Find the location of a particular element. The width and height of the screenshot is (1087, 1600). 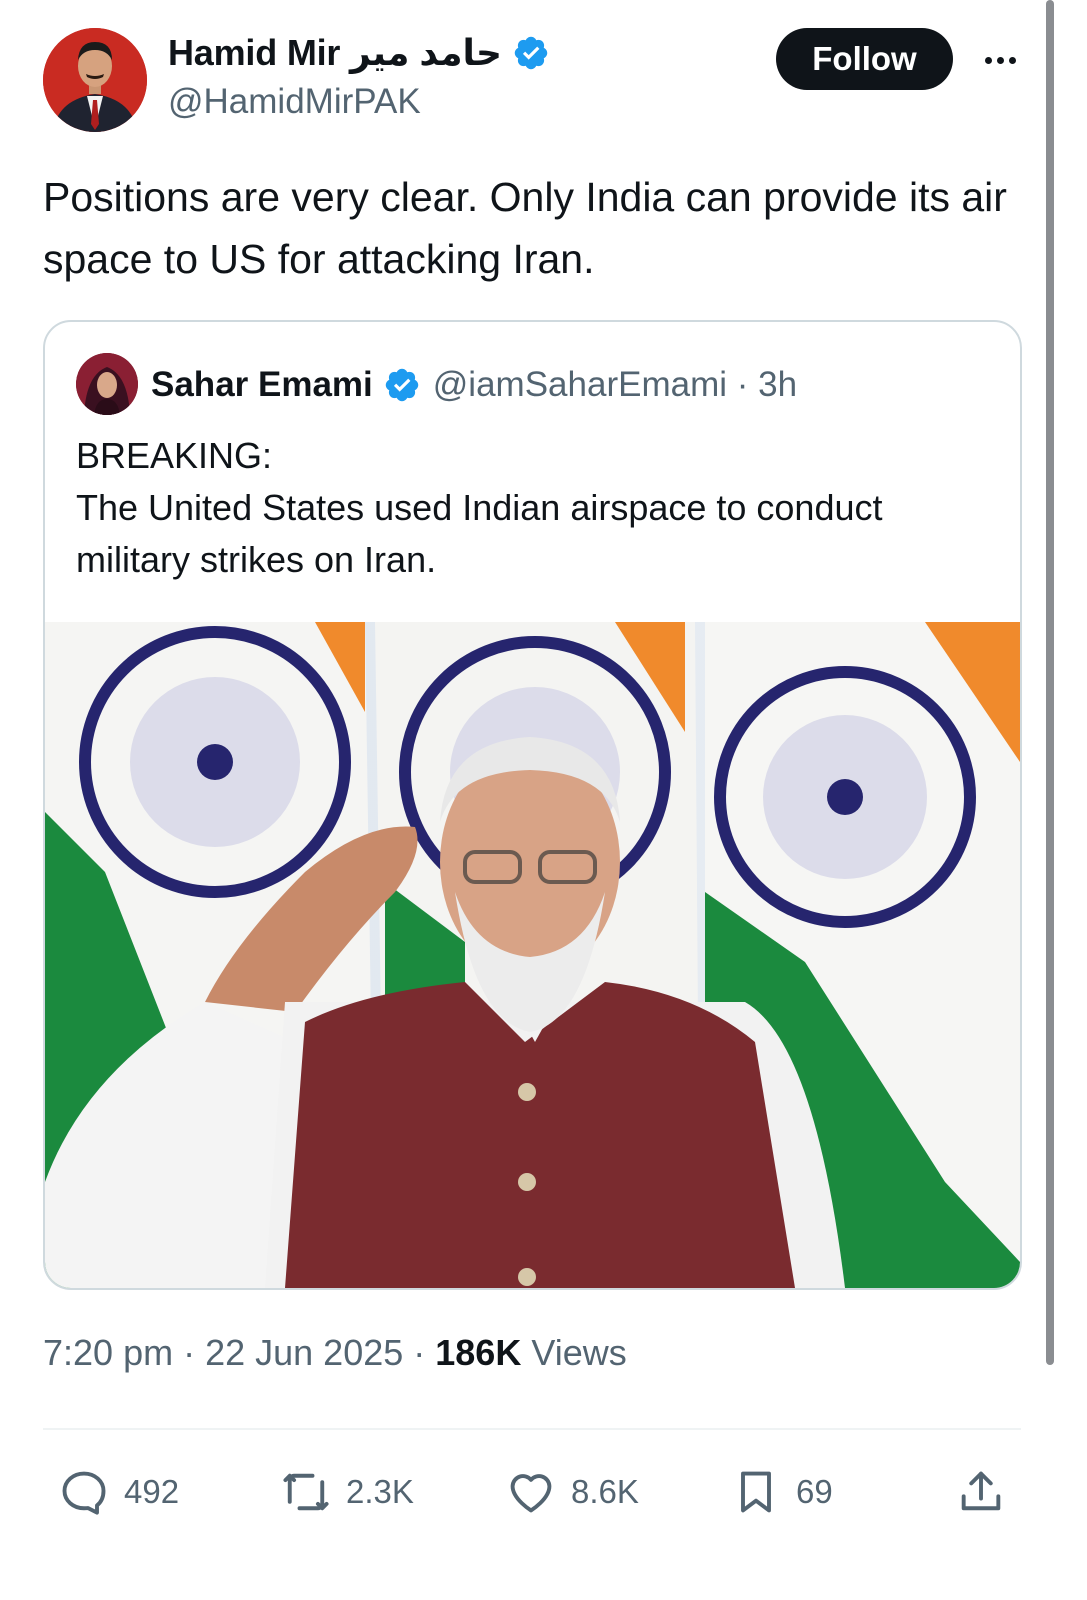

author-name-row: Hamid Mir حامد میر is located at coordinates (359, 53).